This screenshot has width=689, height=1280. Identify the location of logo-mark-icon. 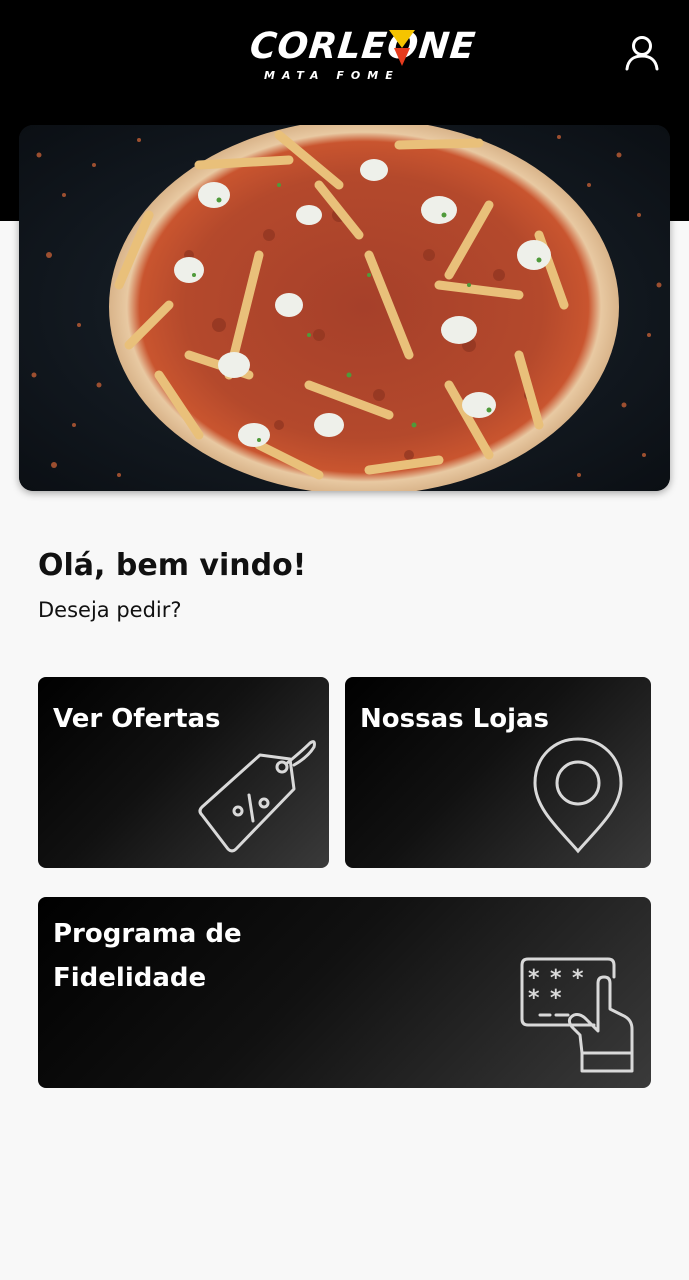
(402, 48).